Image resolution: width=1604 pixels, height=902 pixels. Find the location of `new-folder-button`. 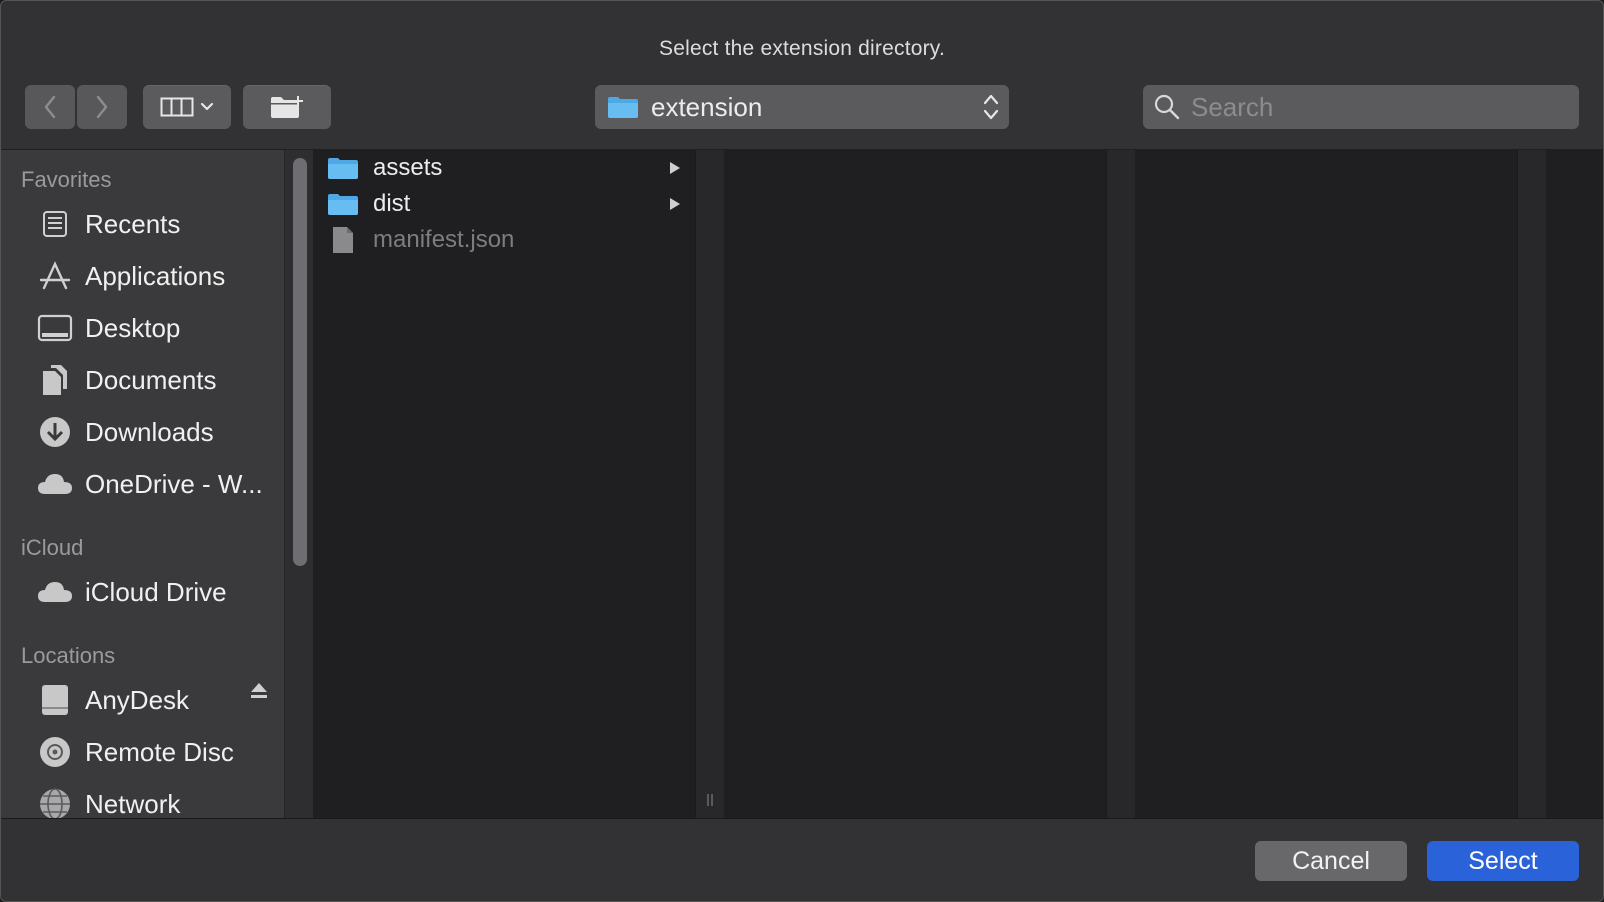

new-folder-button is located at coordinates (287, 107).